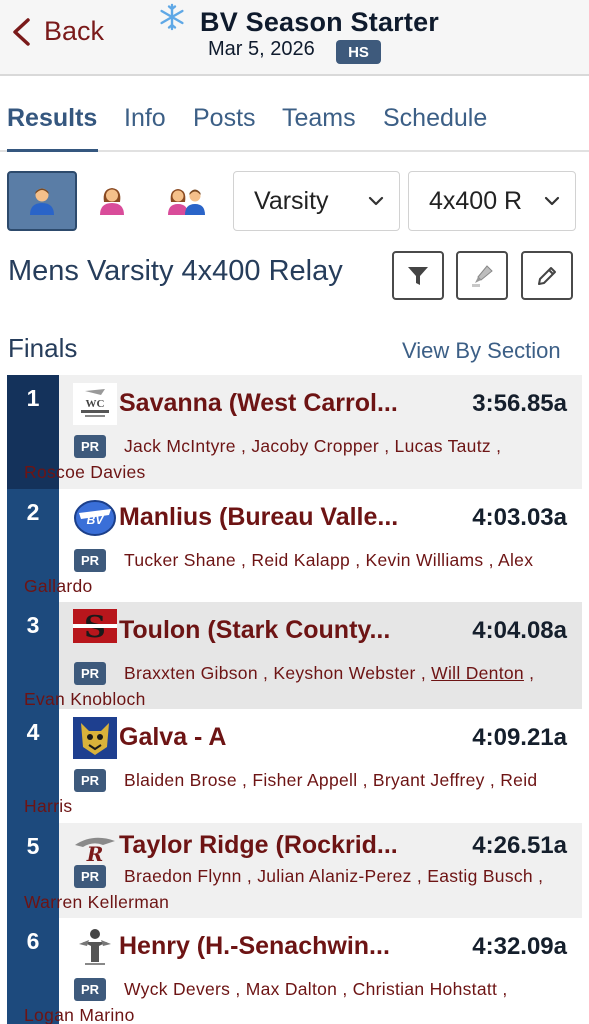 This screenshot has width=589, height=1024. Describe the element at coordinates (52, 150) in the screenshot. I see `active-tab-indicator` at that location.